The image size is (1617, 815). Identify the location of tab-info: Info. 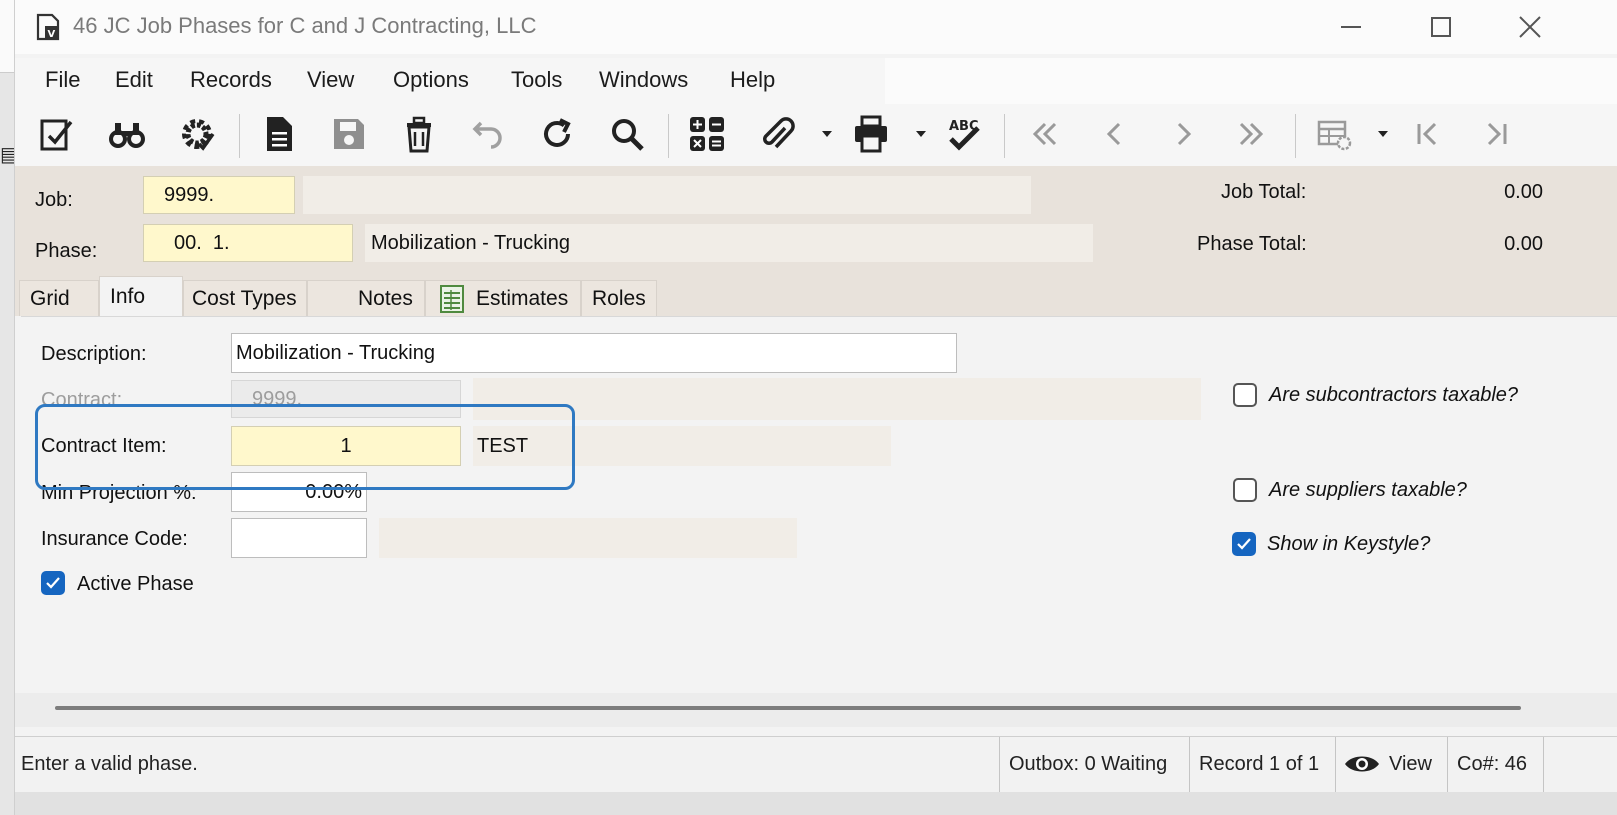
(141, 296).